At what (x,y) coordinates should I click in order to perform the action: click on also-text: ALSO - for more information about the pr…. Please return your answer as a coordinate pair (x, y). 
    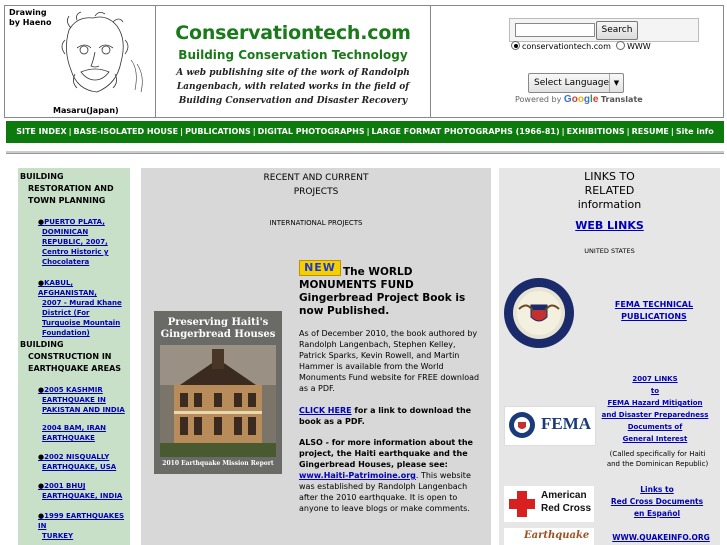
    Looking at the image, I should click on (386, 453).